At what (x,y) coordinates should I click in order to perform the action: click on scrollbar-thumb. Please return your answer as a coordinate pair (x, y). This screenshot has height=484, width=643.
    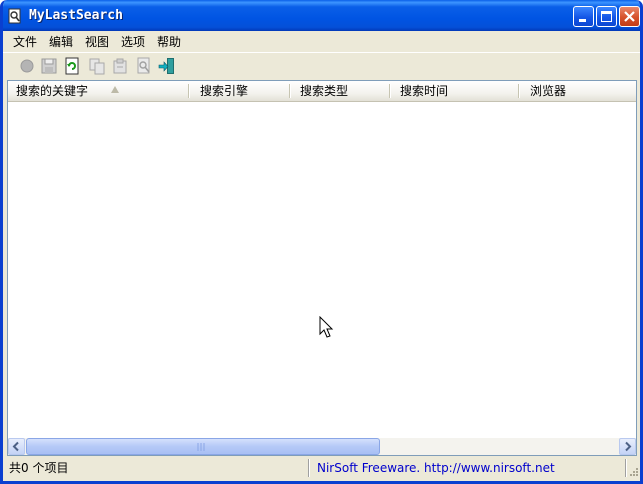
    Looking at the image, I should click on (203, 446).